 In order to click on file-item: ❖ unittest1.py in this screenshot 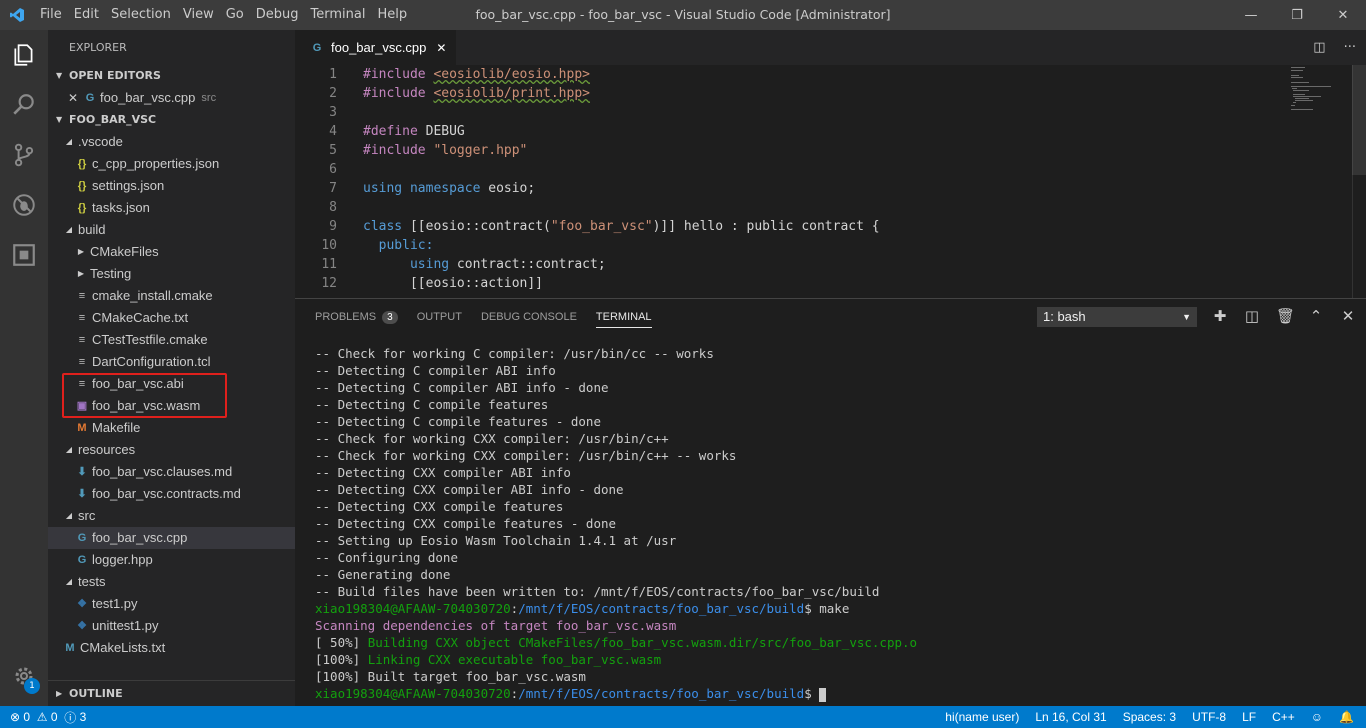, I will do `click(171, 626)`.